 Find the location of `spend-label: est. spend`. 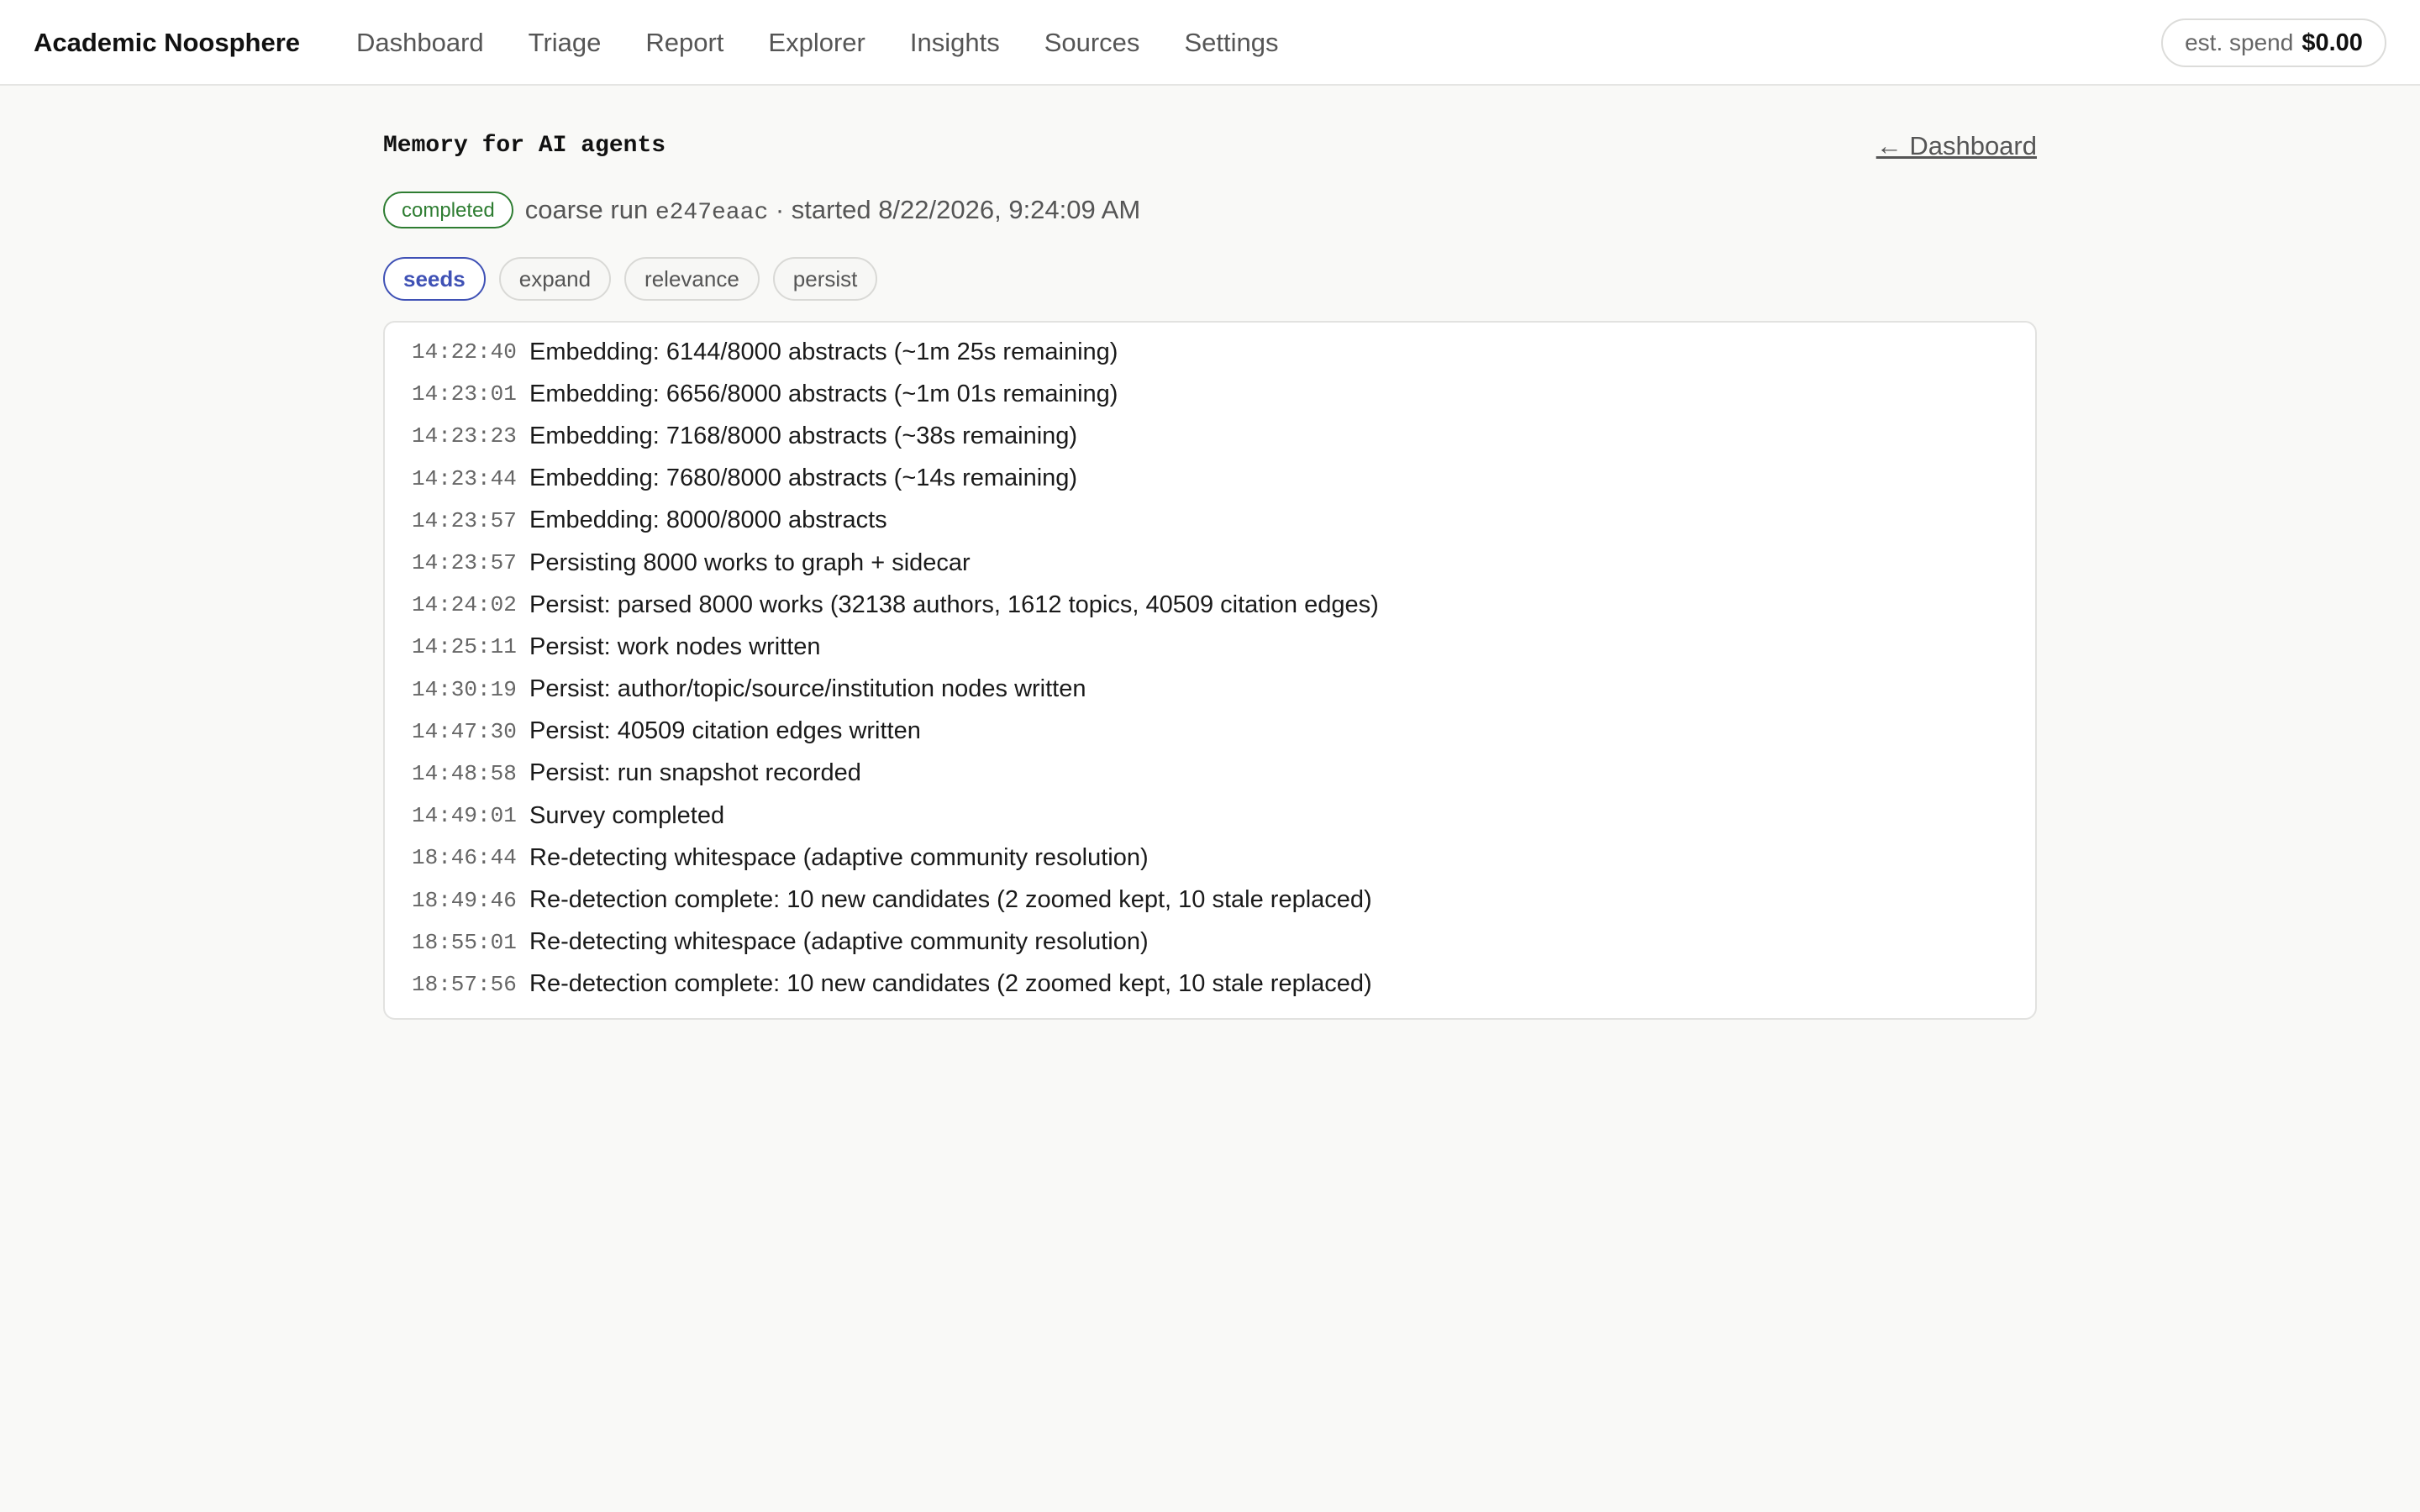

spend-label: est. spend is located at coordinates (2239, 42).